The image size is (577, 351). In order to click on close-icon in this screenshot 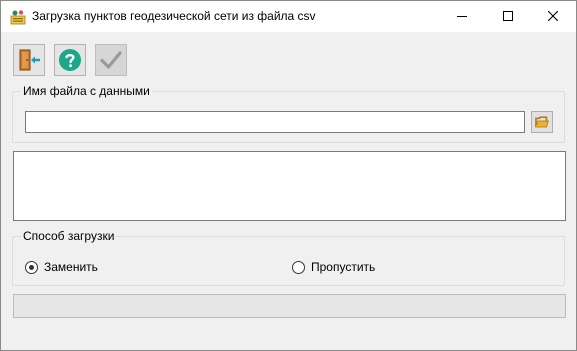, I will do `click(553, 16)`.